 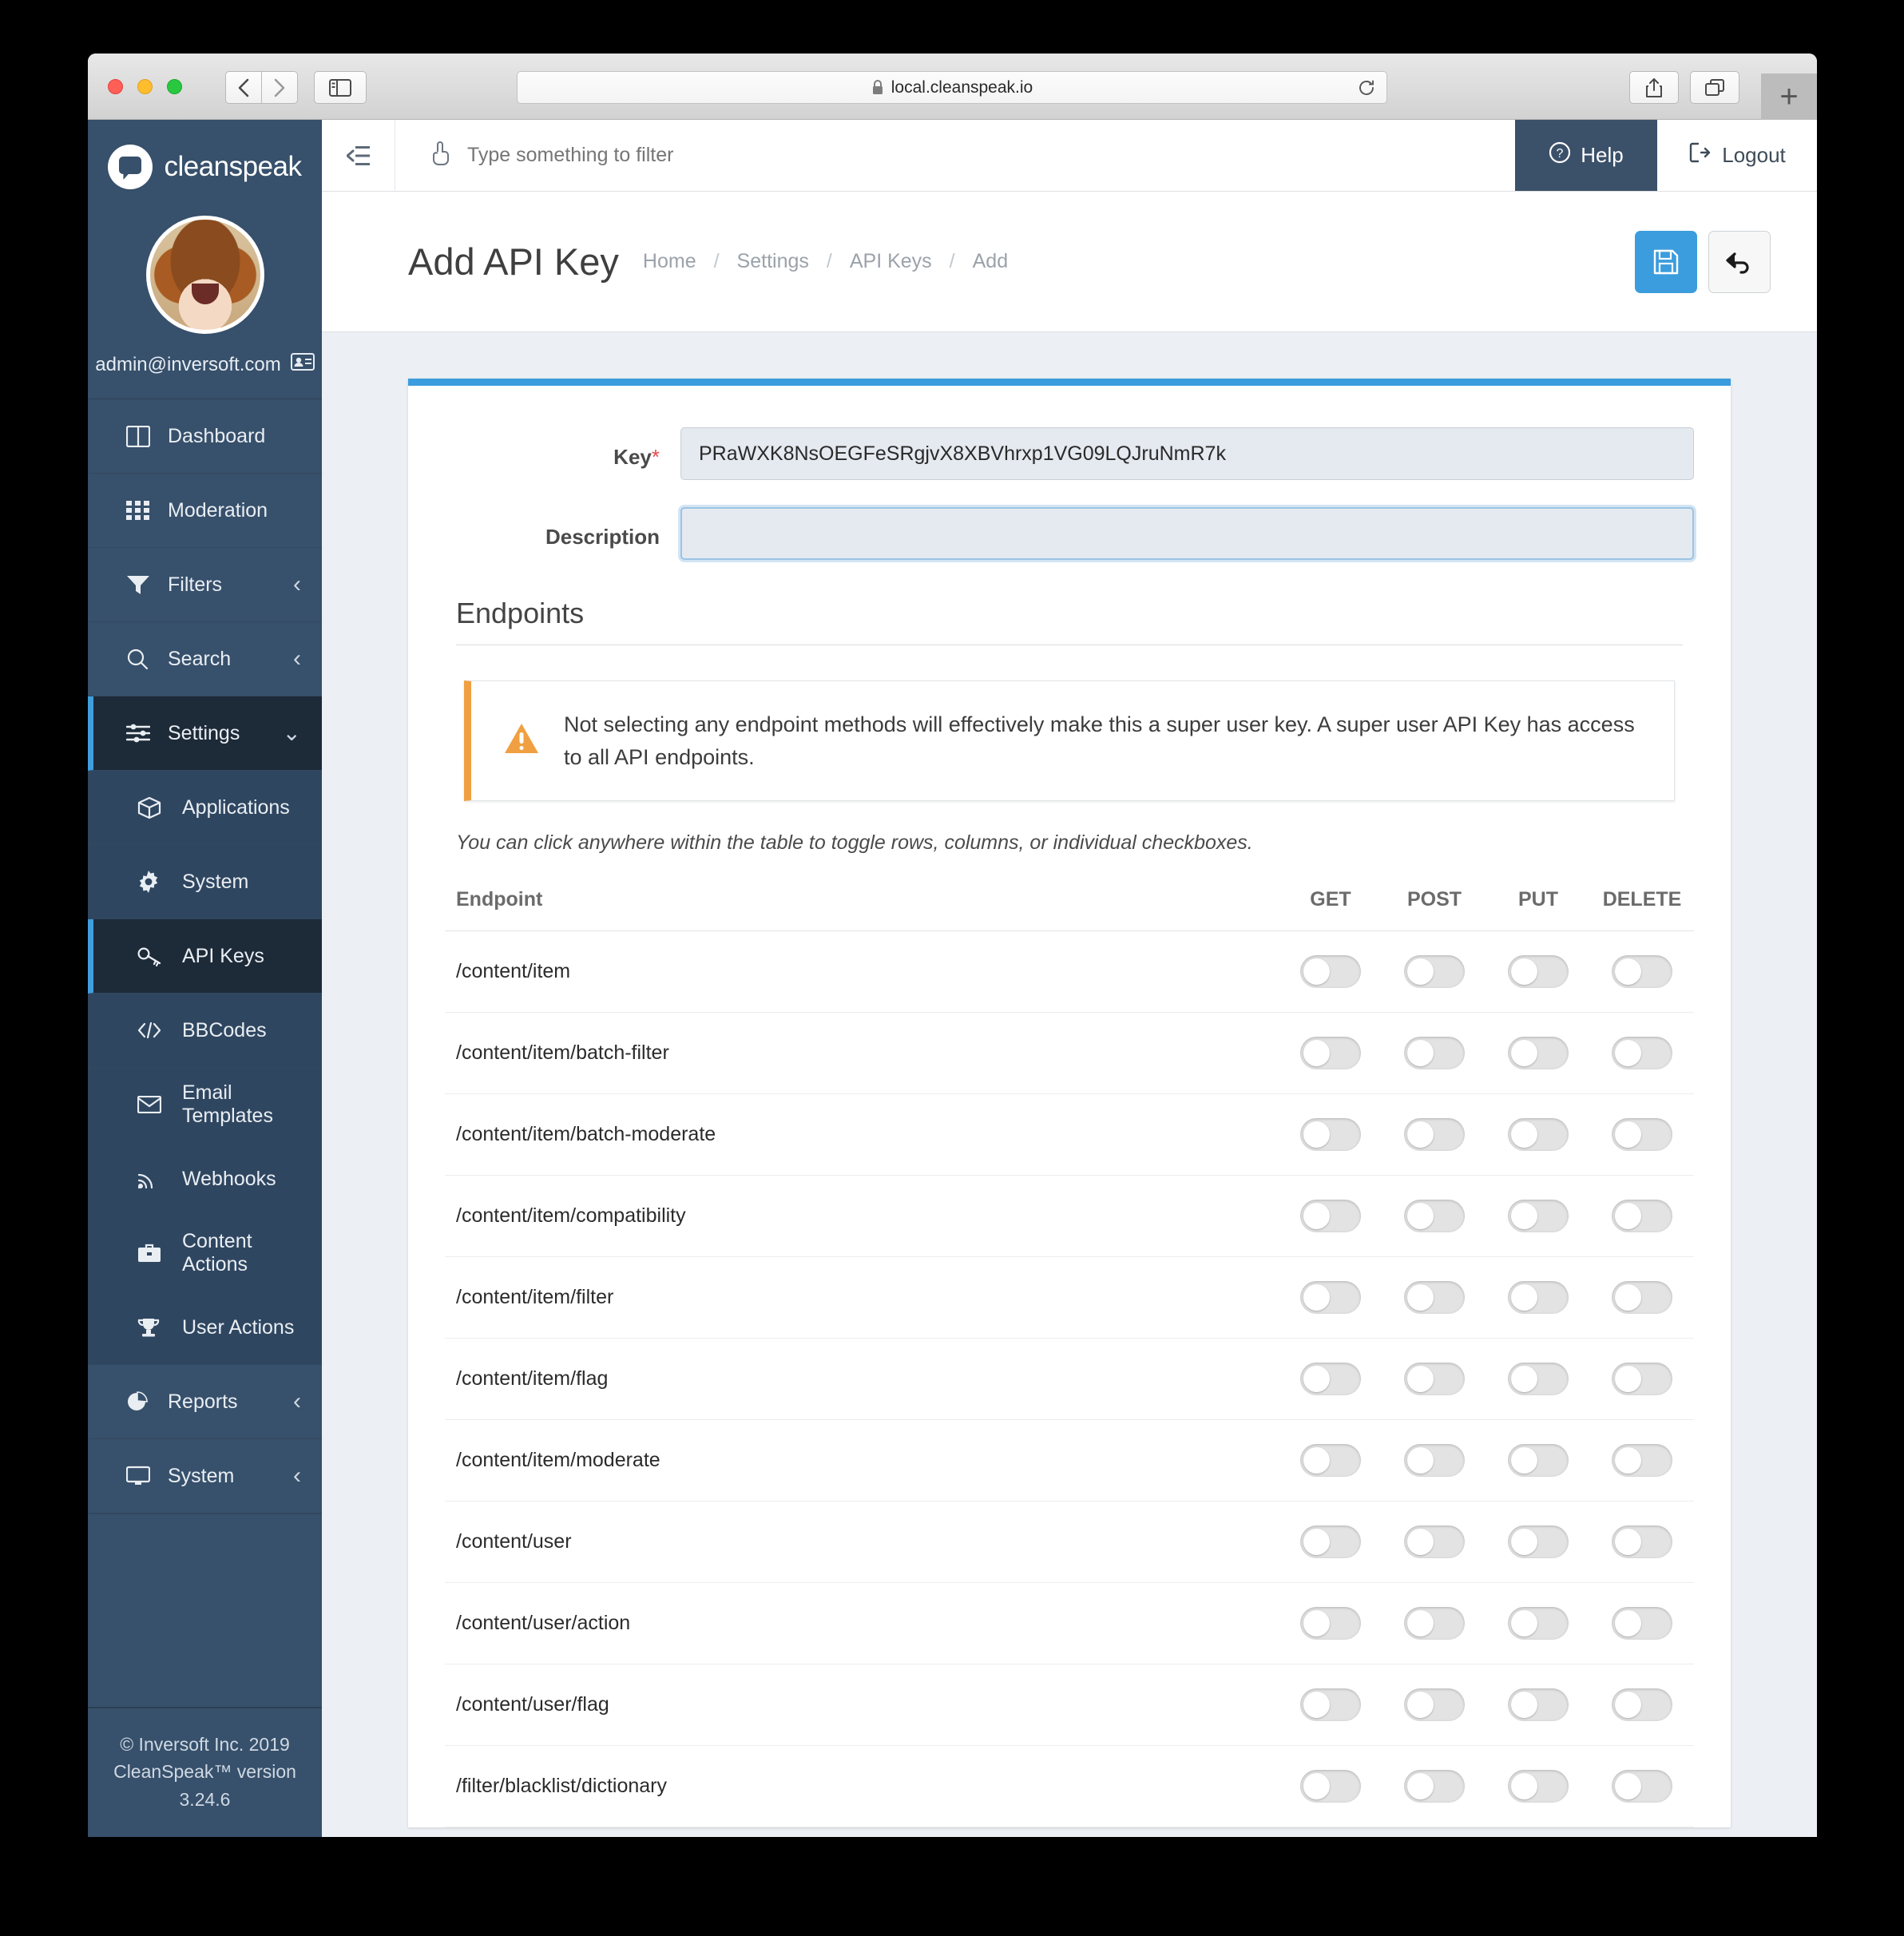 What do you see at coordinates (1789, 96) in the screenshot?
I see `new-tab-button: +` at bounding box center [1789, 96].